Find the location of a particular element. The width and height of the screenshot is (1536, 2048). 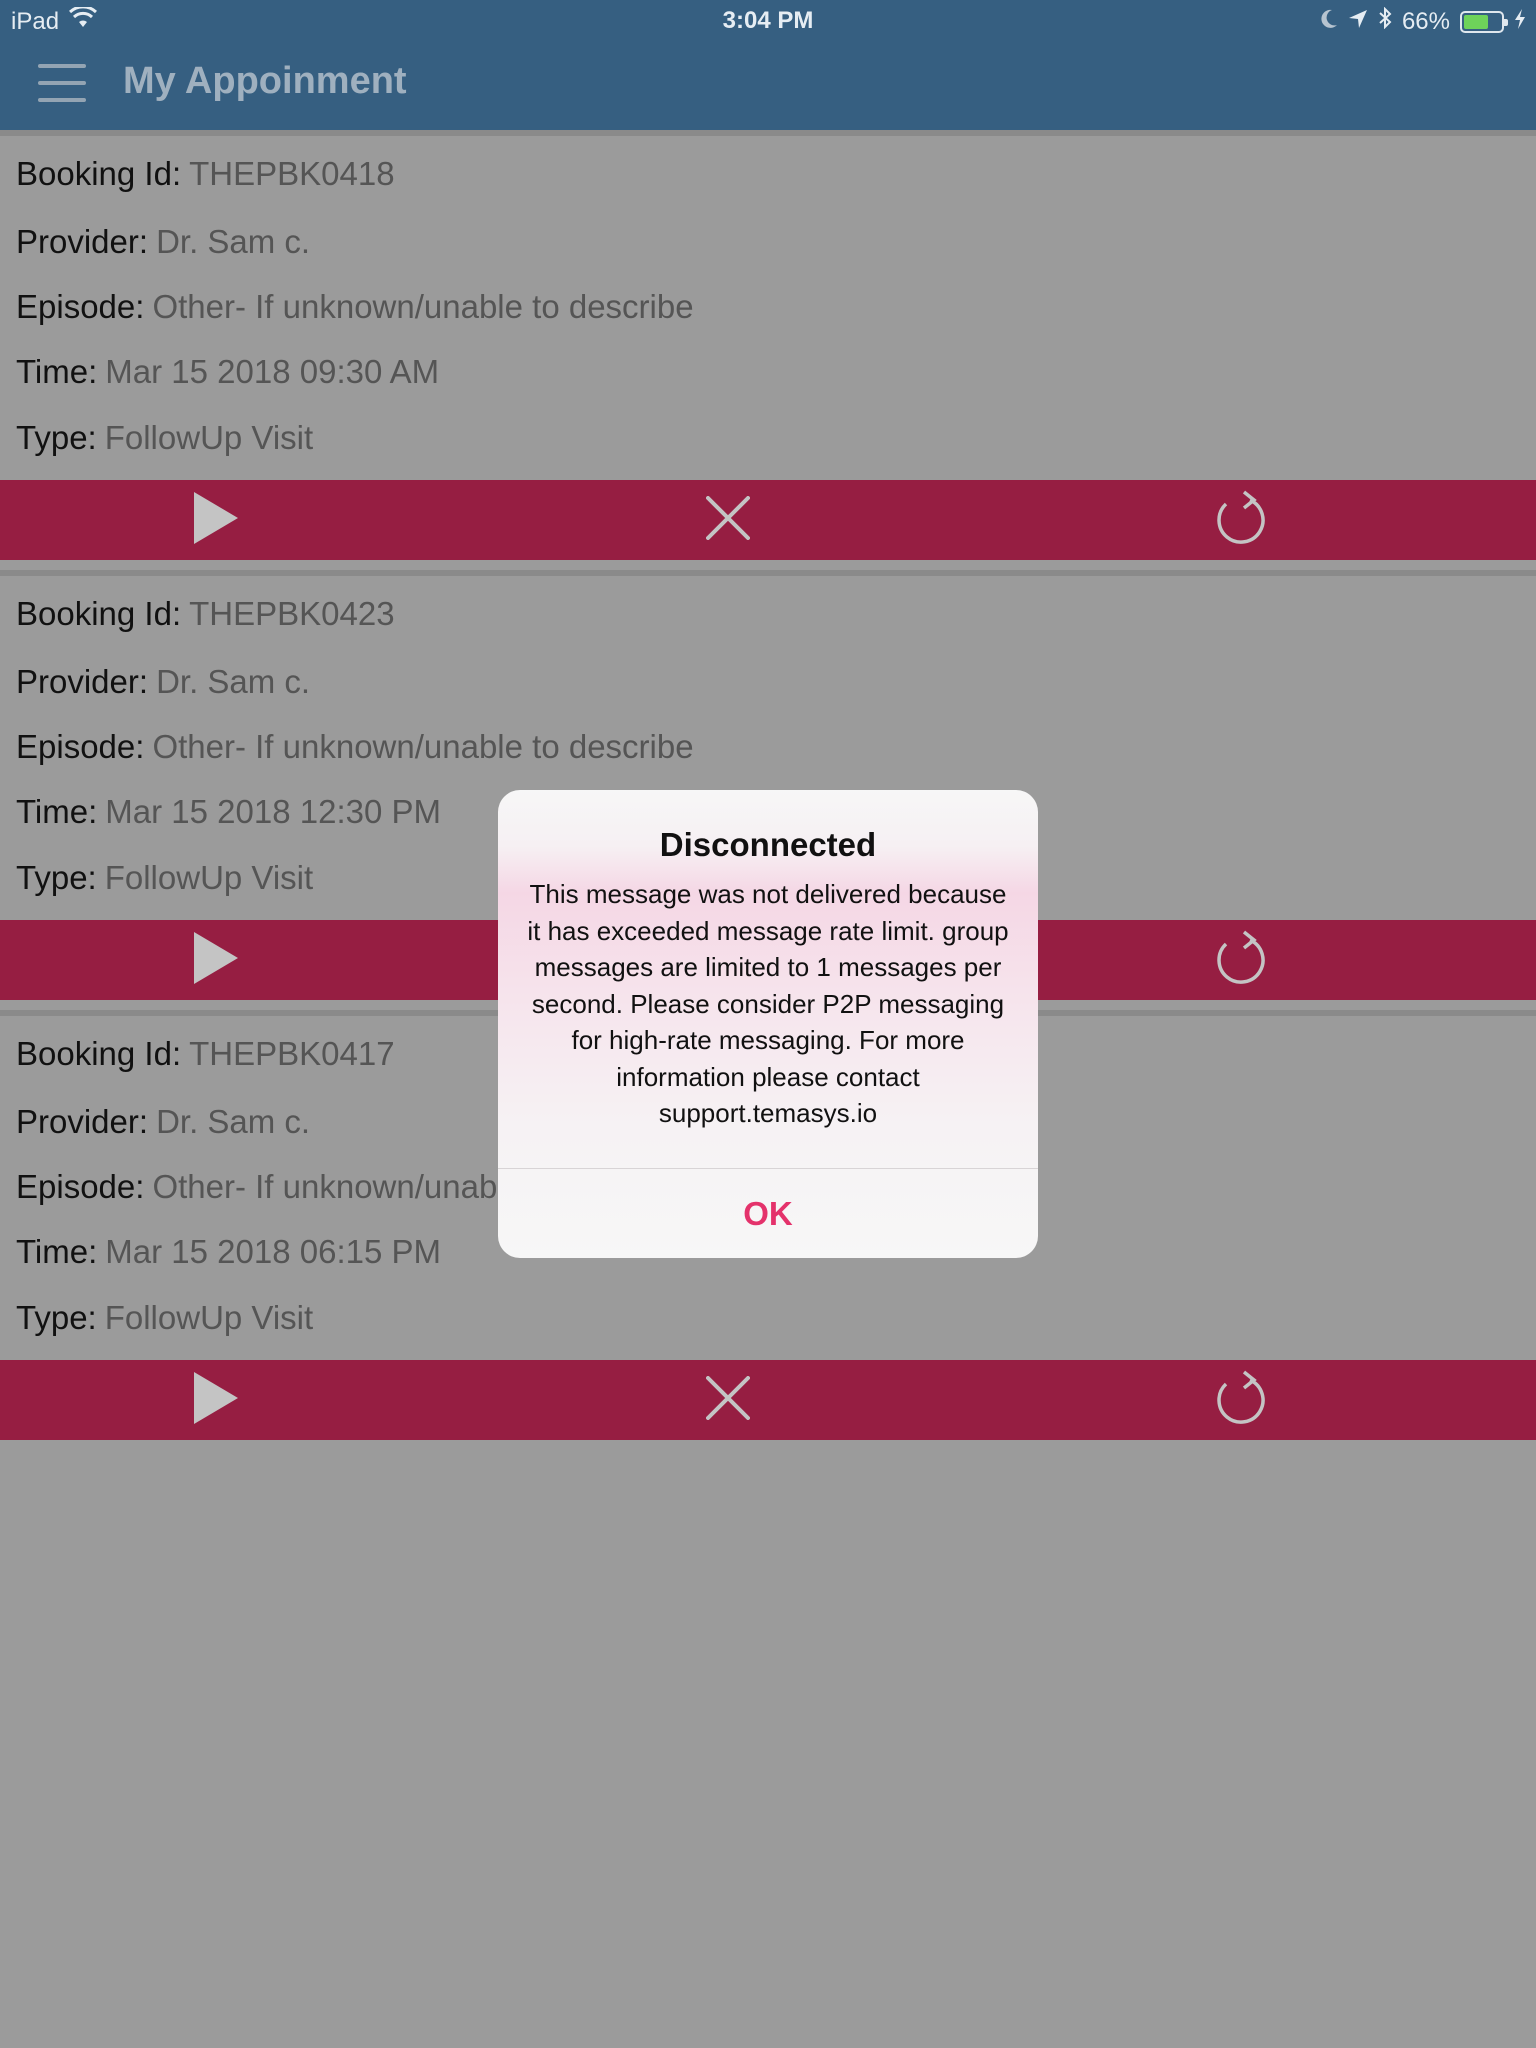

hamburger-icon is located at coordinates (62, 84).